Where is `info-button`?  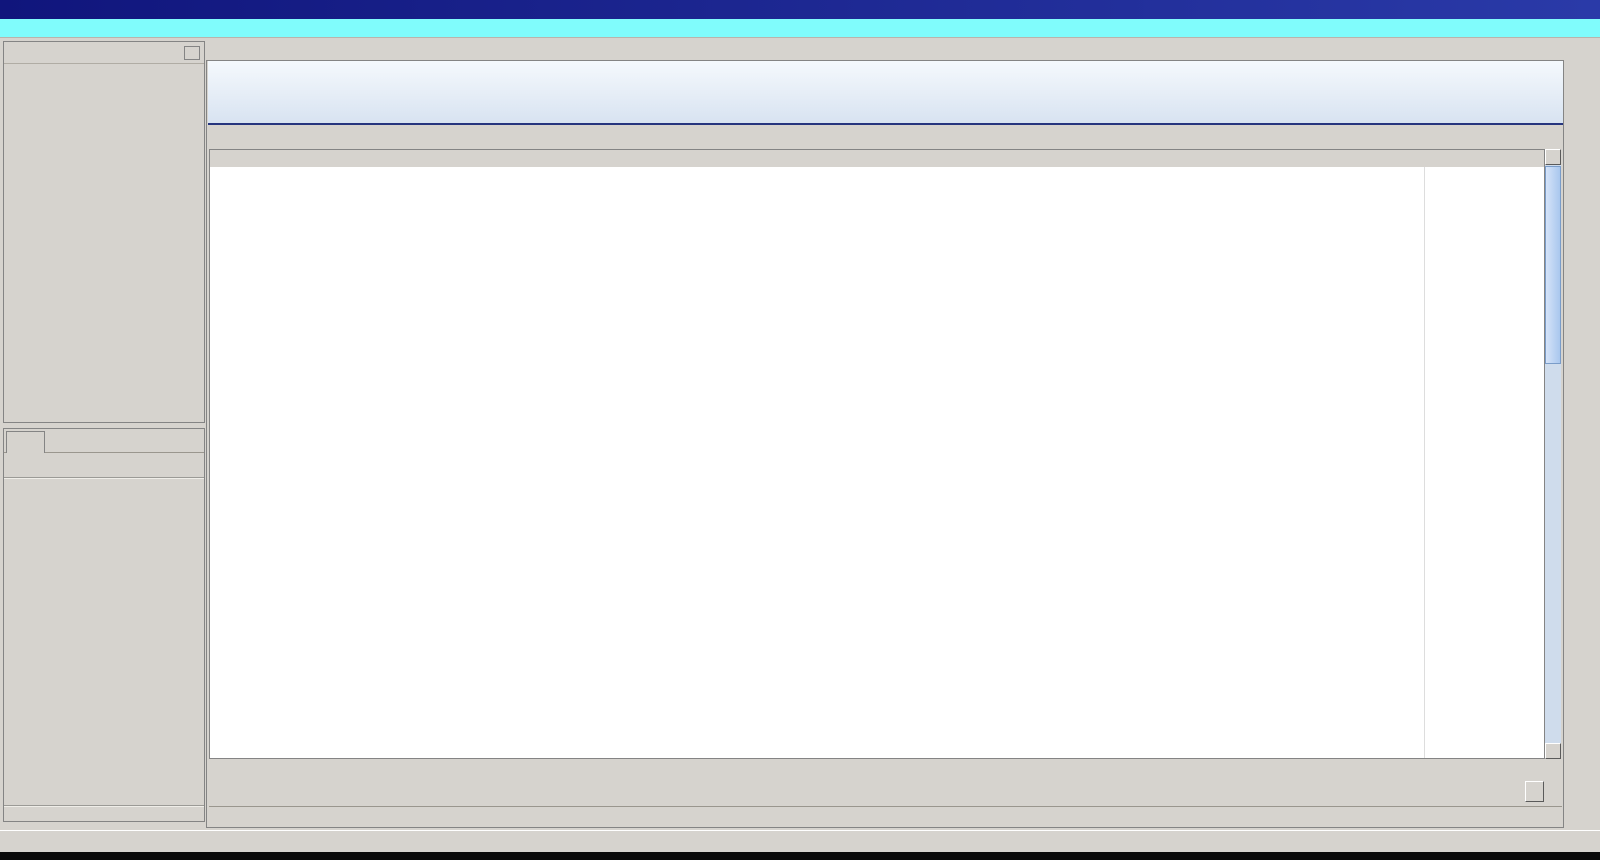
info-button is located at coordinates (1534, 791).